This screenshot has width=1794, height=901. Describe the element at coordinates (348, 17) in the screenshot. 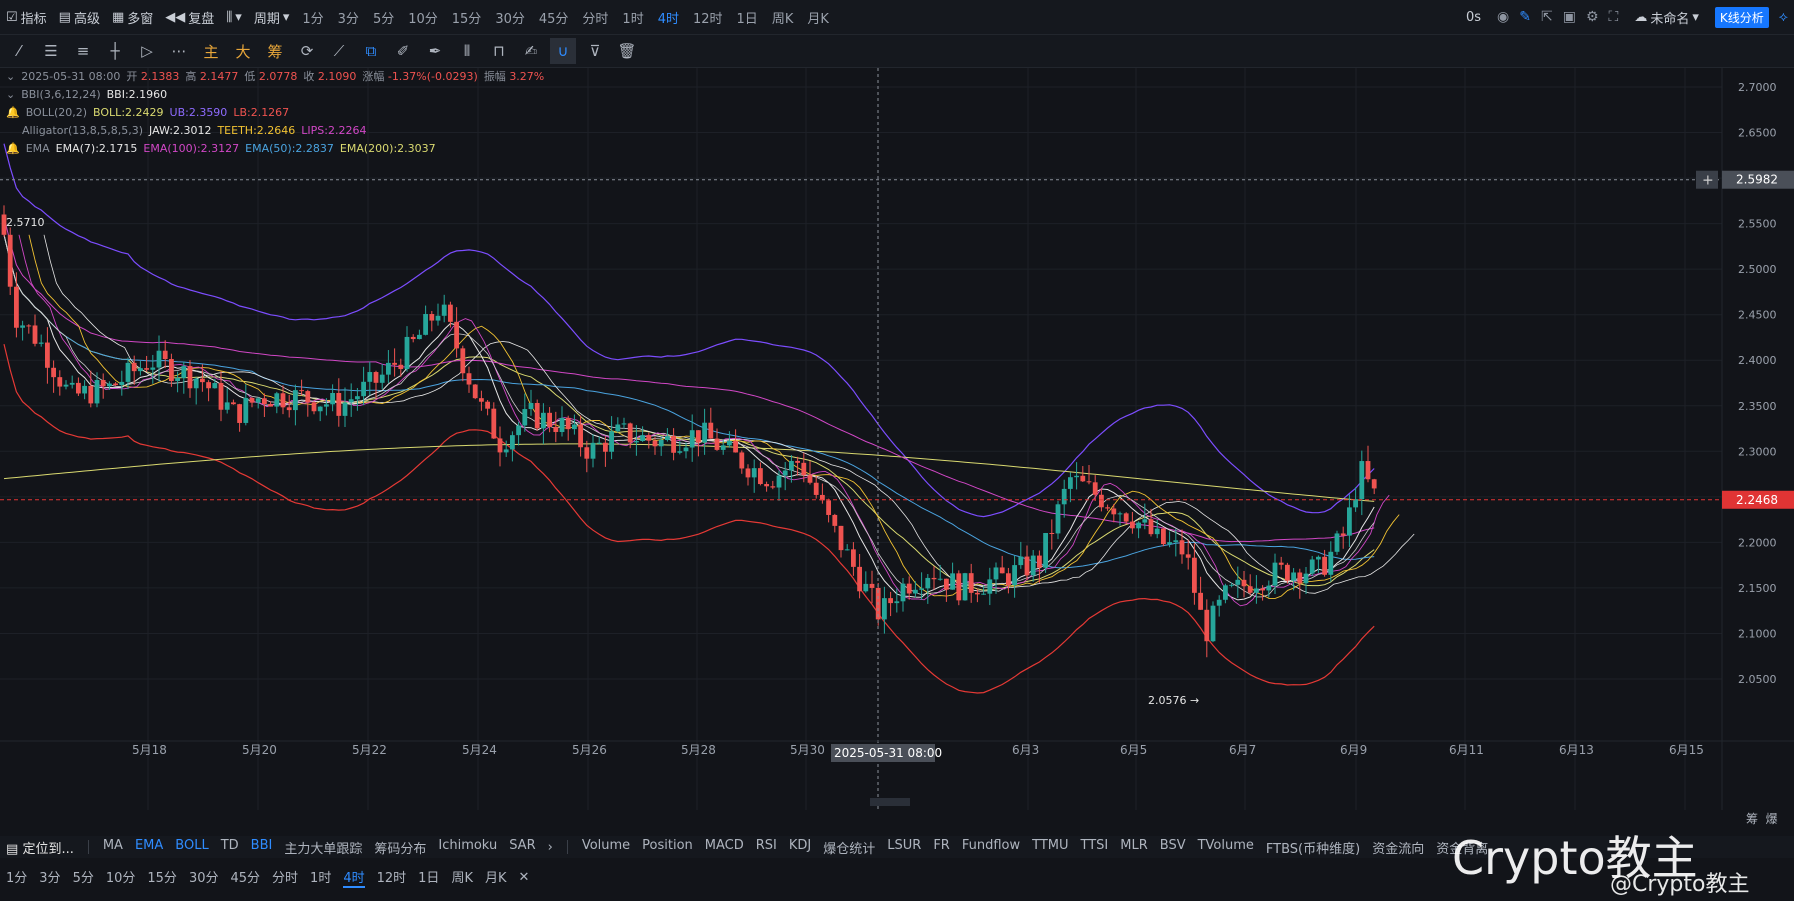

I see `timeframe-1: 3分` at that location.